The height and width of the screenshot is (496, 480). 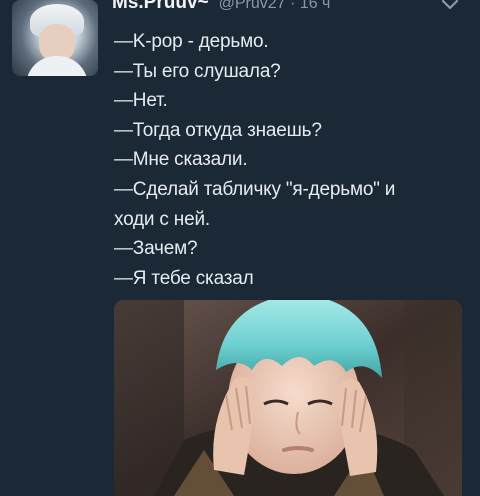 I want to click on handle-text: @Pruv27, so click(x=252, y=6).